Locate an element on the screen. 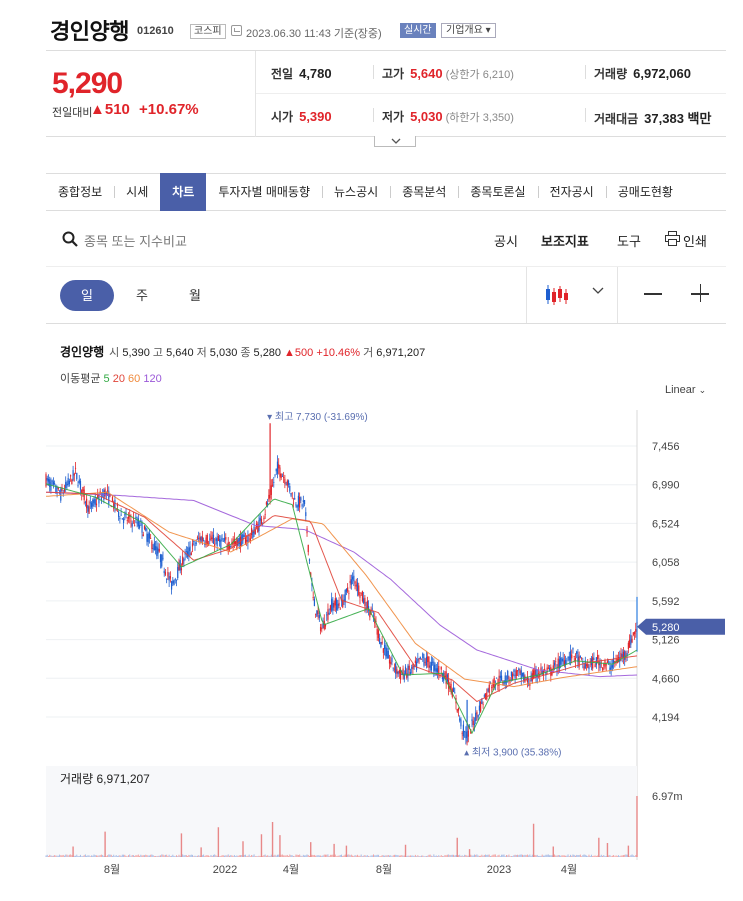 The width and height of the screenshot is (743, 901). compare-search-input: 종목 또는 지수비교 is located at coordinates (135, 240).